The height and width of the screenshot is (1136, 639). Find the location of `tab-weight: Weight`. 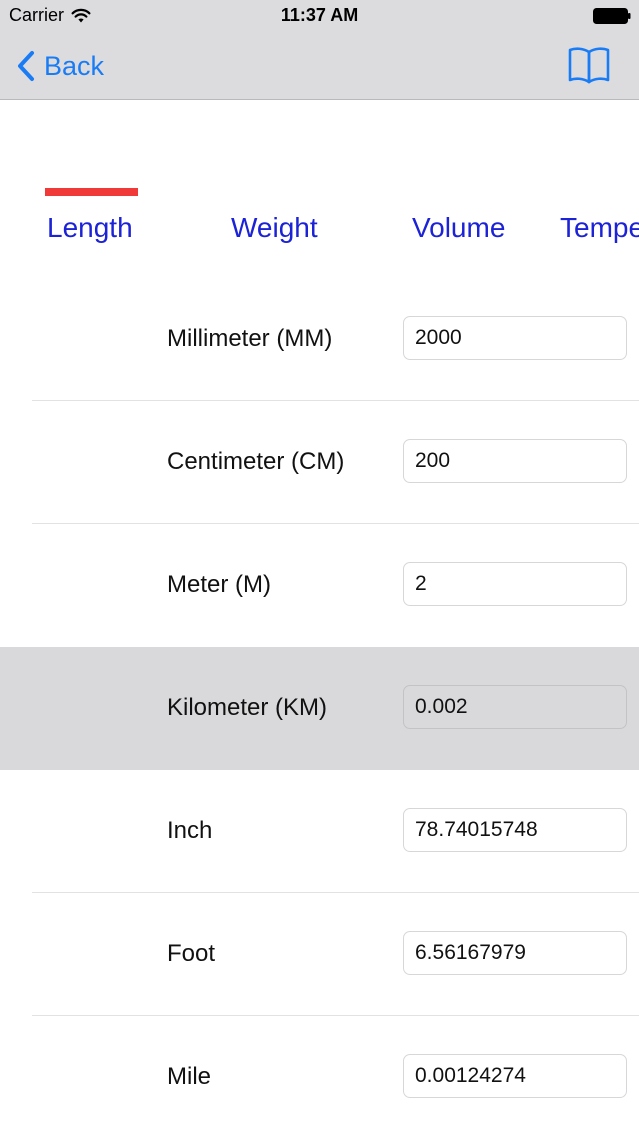

tab-weight: Weight is located at coordinates (274, 228).